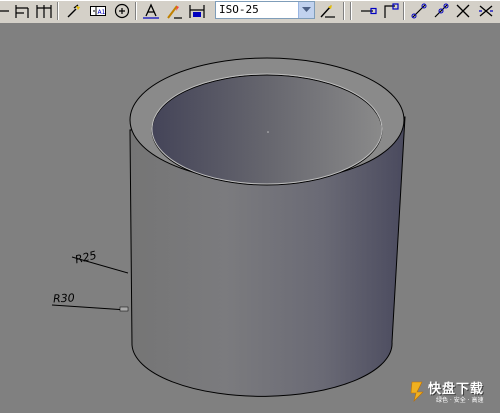 The height and width of the screenshot is (413, 500). I want to click on chevron-down-icon, so click(306, 10).